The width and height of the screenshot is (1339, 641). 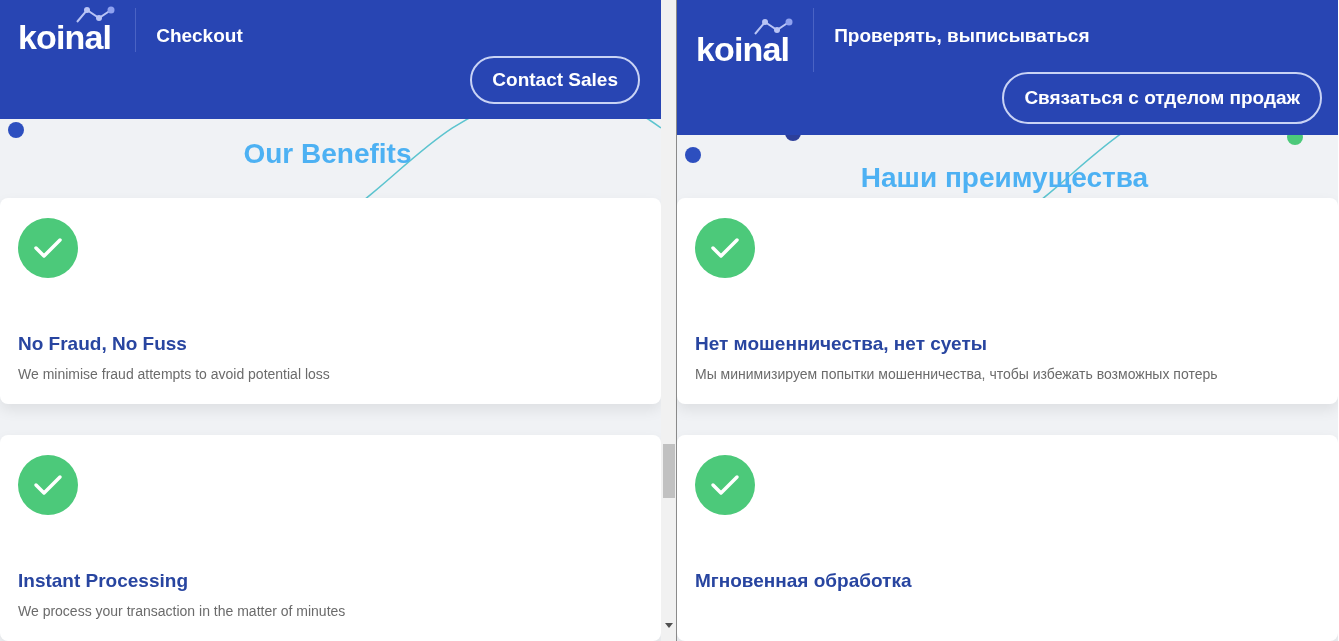 What do you see at coordinates (174, 374) in the screenshot?
I see `benefit-description: We minimise fraud attempts to avoid potential loss` at bounding box center [174, 374].